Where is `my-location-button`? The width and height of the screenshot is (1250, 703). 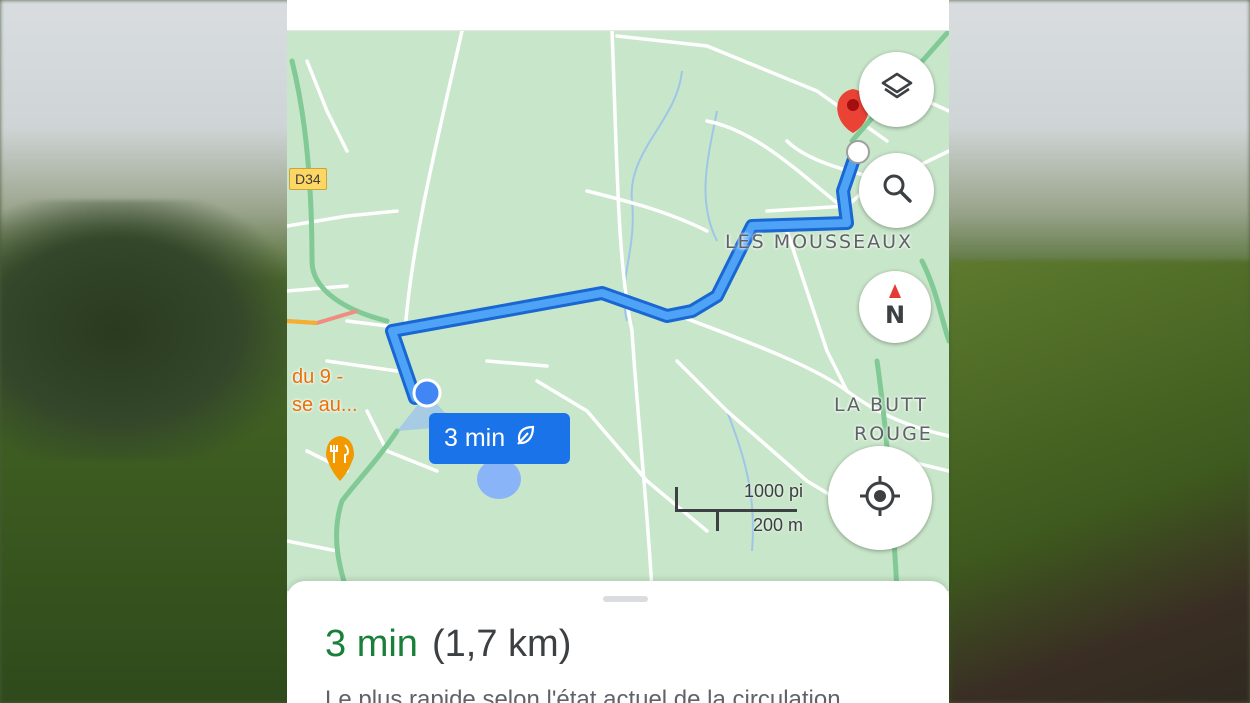
my-location-button is located at coordinates (880, 498).